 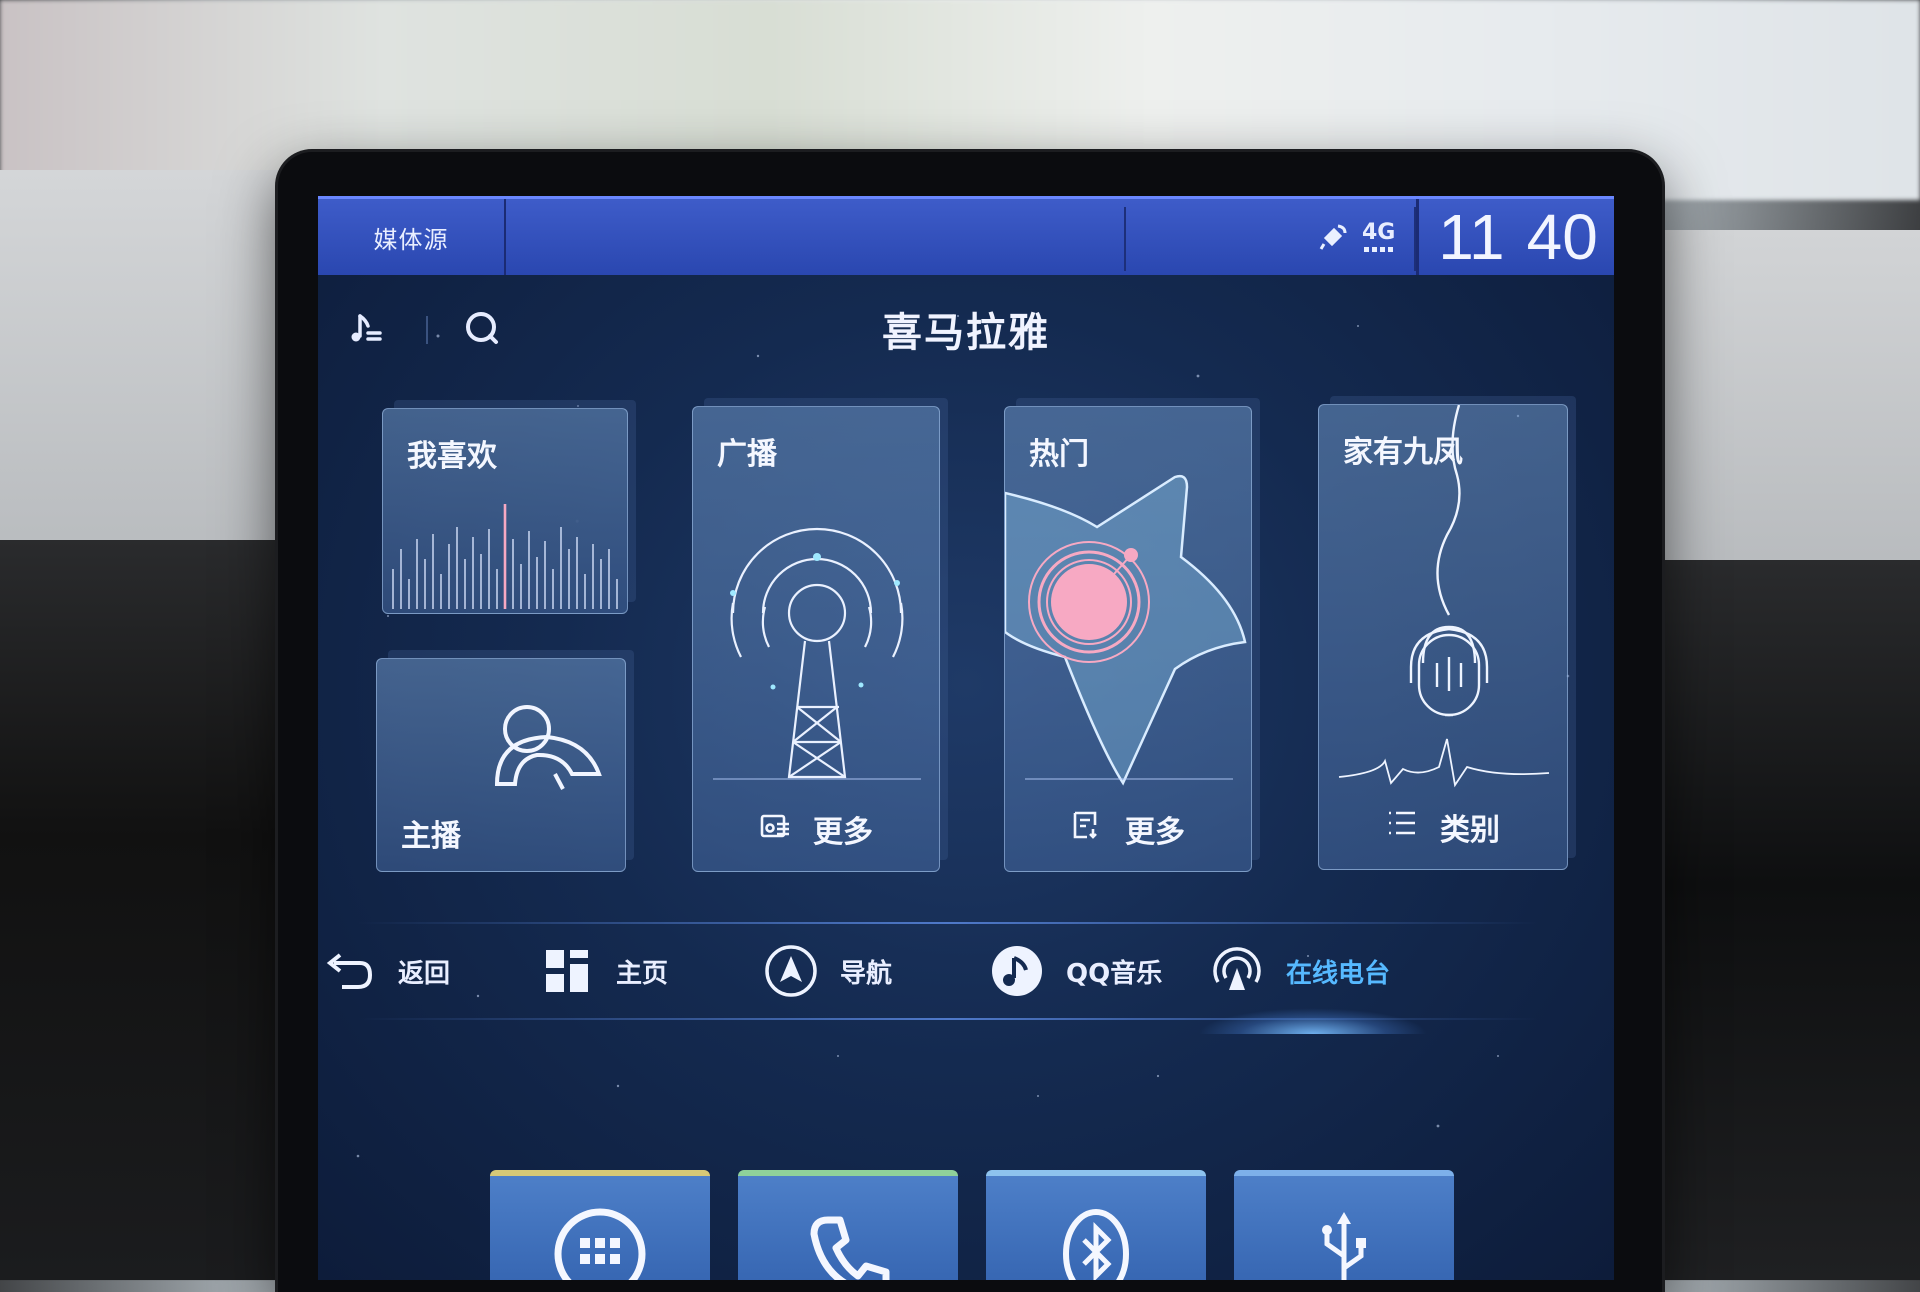 What do you see at coordinates (1017, 971) in the screenshot?
I see `qq-music-icon` at bounding box center [1017, 971].